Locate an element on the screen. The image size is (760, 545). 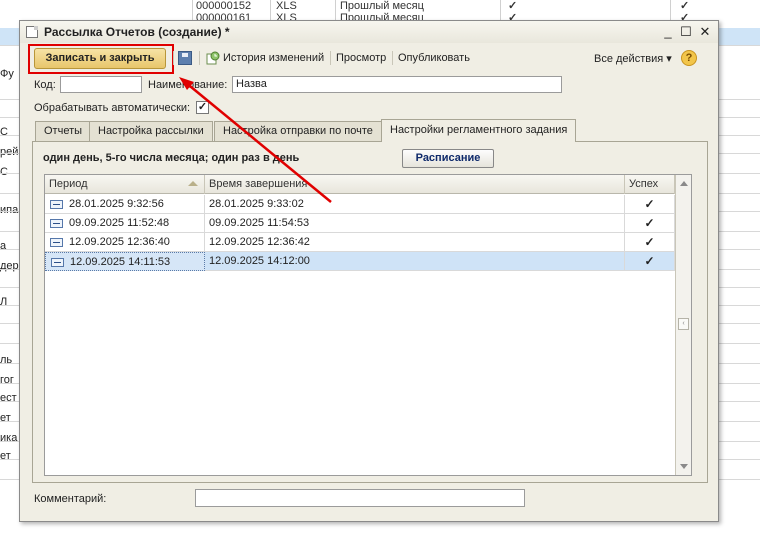
table-header: Период Время завершения Успех is located at coordinates (360, 184).